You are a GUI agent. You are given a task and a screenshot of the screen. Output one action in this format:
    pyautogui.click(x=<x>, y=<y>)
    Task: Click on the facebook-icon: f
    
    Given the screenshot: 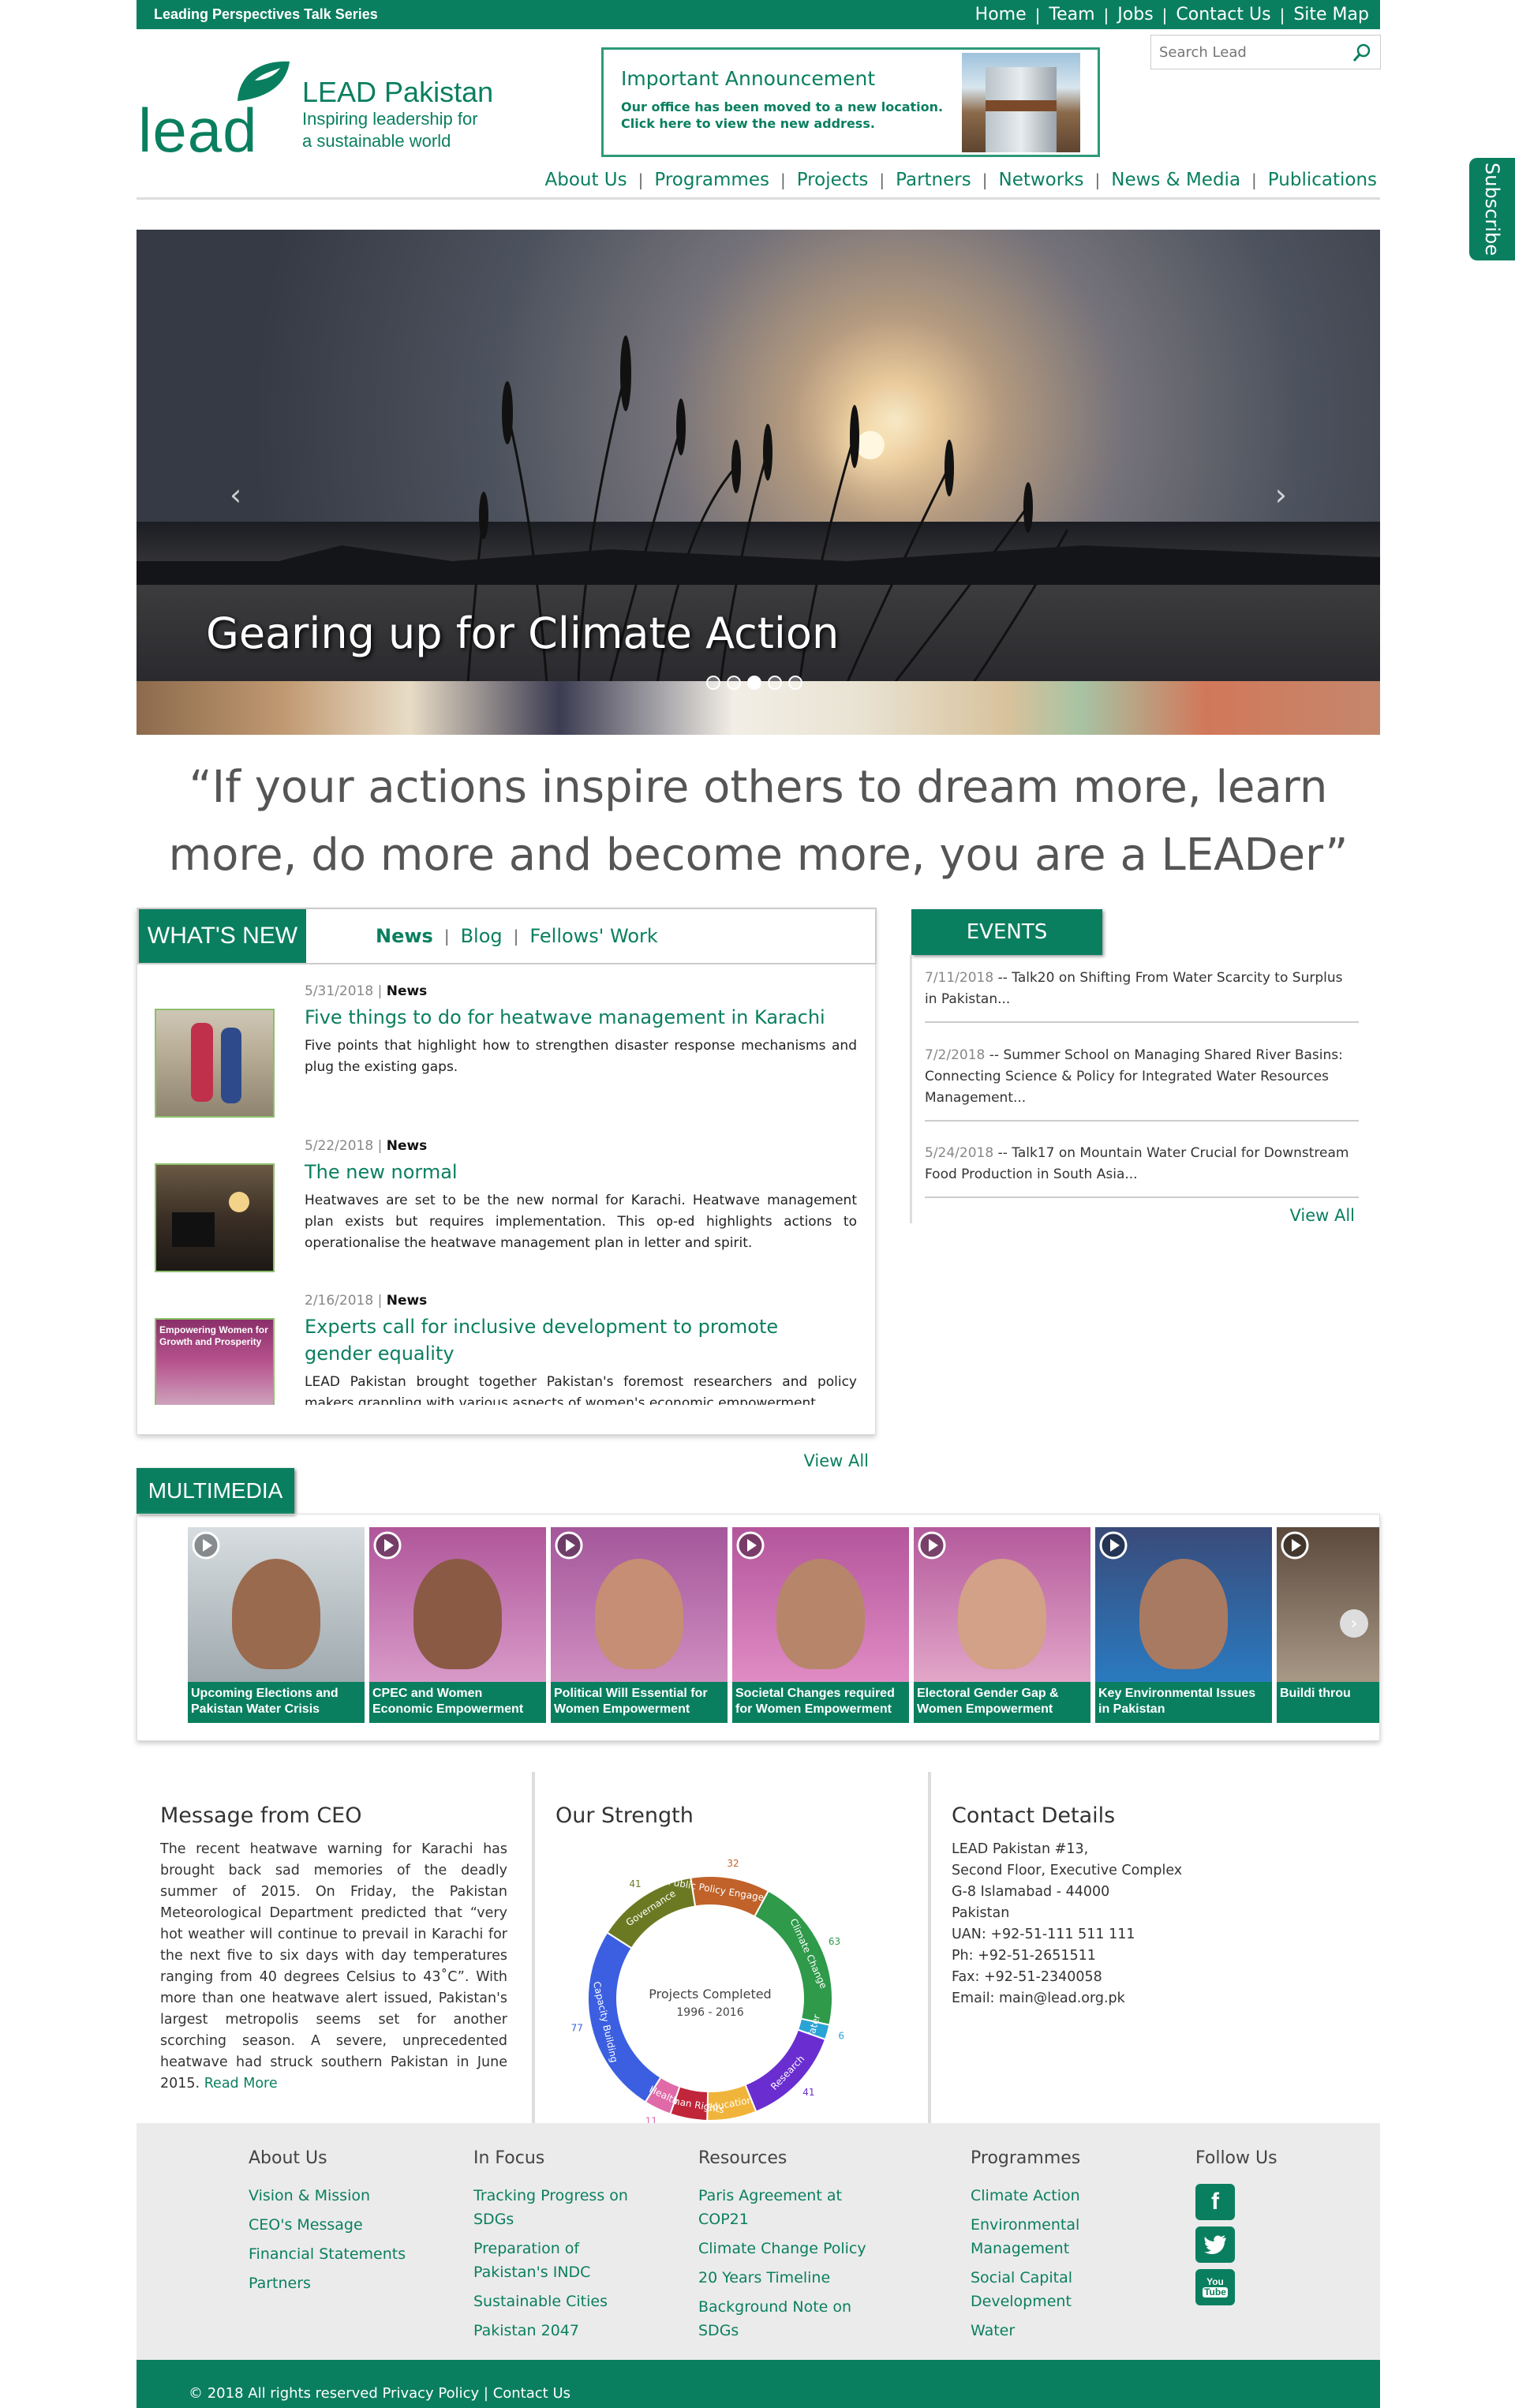 What is the action you would take?
    pyautogui.click(x=1215, y=2202)
    